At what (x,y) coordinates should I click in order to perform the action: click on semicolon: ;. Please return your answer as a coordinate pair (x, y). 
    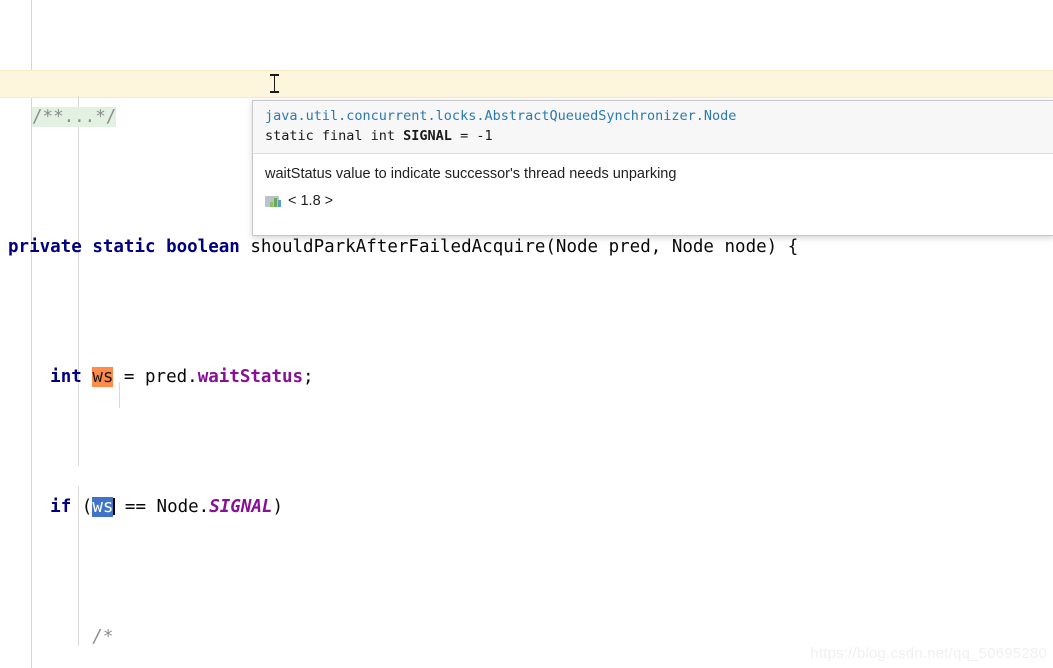
    Looking at the image, I should click on (308, 377).